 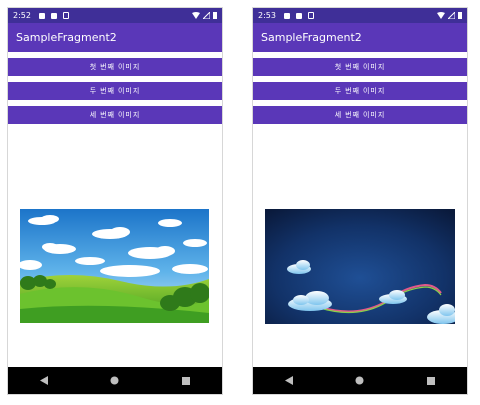 I want to click on status-time: 2:53, so click(x=267, y=15).